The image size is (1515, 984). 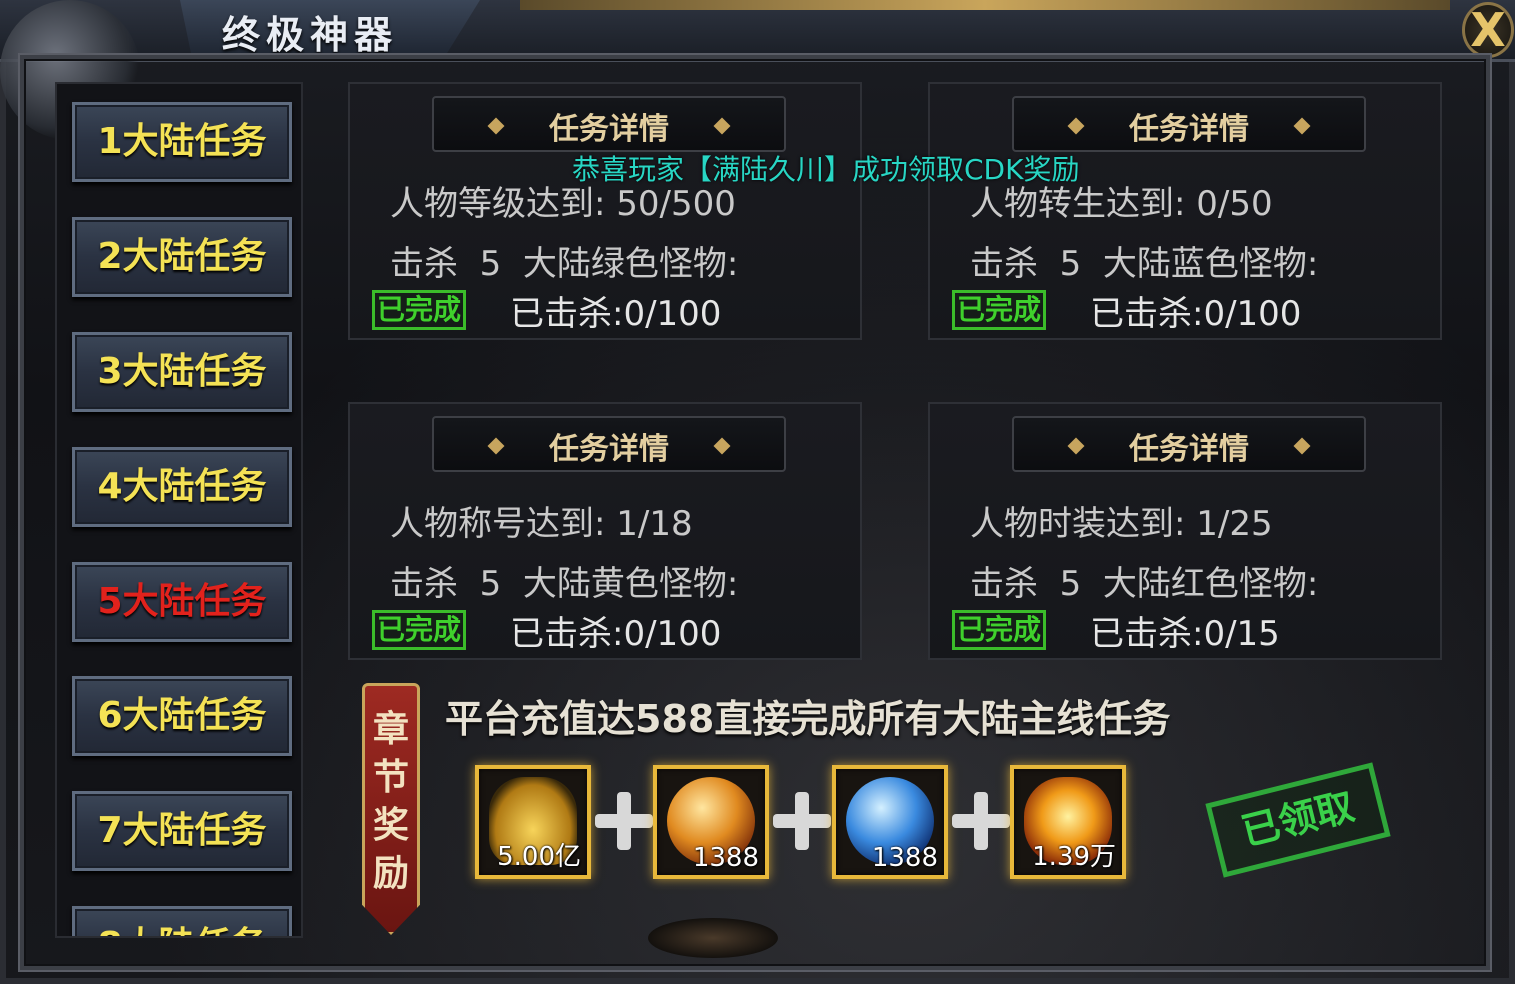 I want to click on task-requirement: 人物称号达到: 1/18, so click(x=541, y=524).